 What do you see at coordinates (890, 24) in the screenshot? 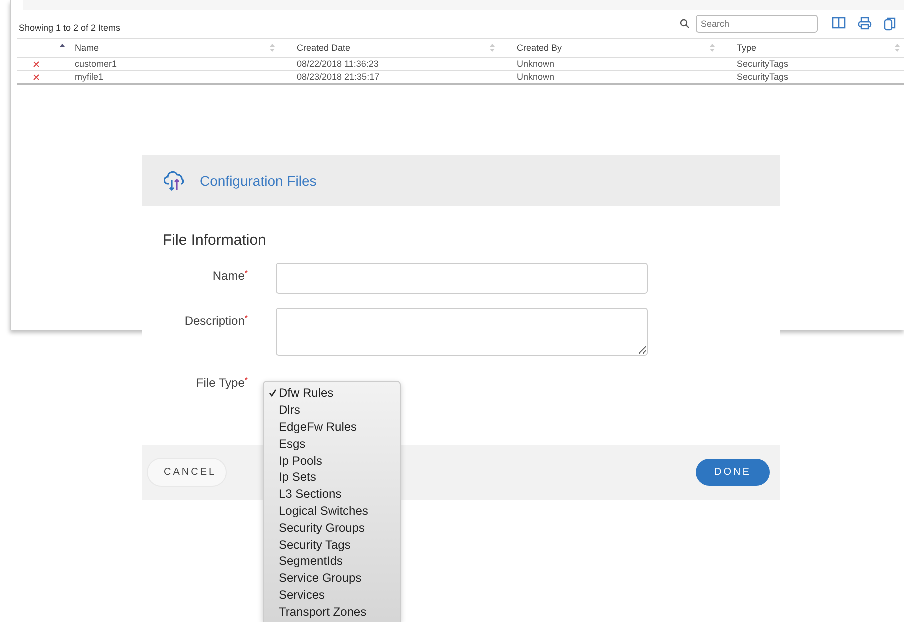
I see `copy-icon` at bounding box center [890, 24].